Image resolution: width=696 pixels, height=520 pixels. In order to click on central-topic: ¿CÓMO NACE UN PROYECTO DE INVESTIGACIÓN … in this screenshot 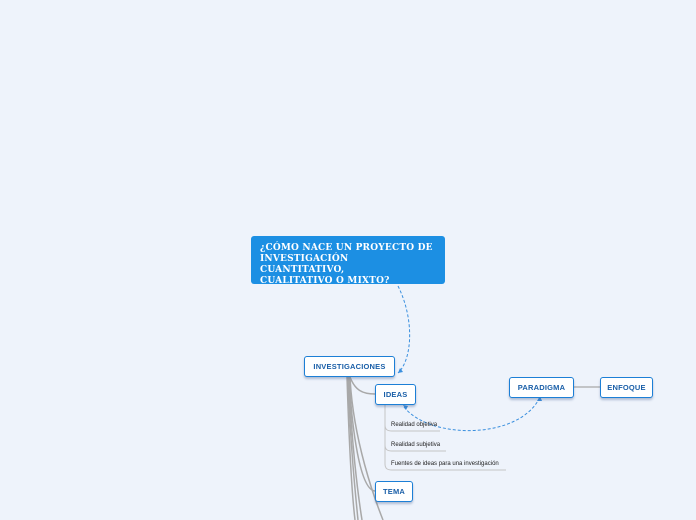, I will do `click(348, 261)`.